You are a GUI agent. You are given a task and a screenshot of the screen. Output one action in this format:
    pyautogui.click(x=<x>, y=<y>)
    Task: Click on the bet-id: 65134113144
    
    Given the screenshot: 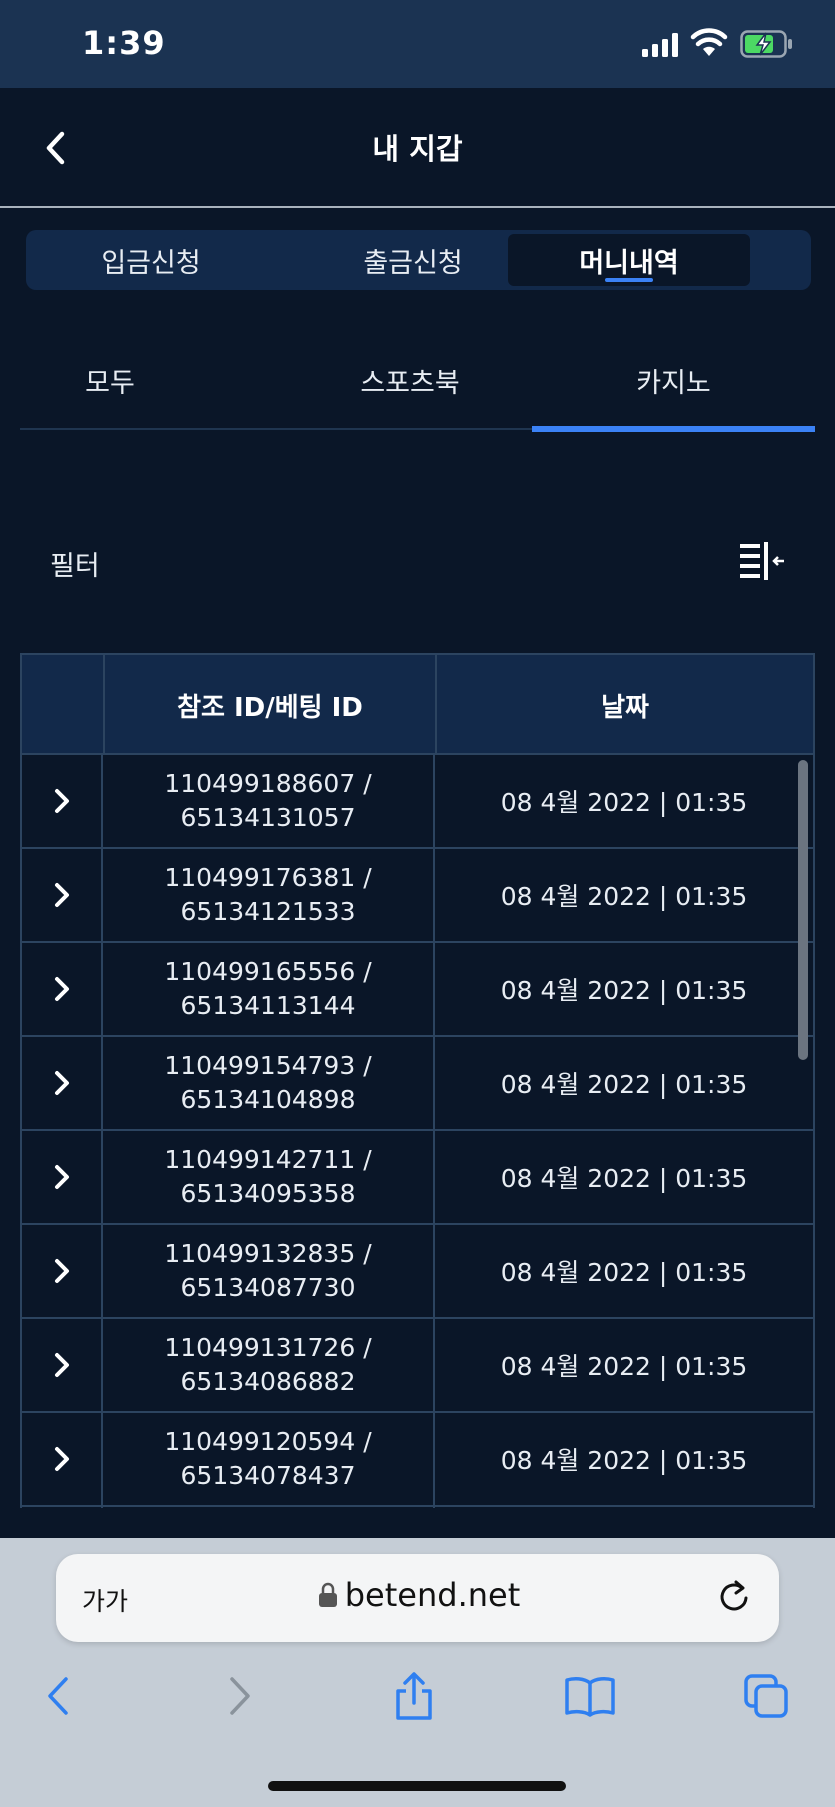 What is the action you would take?
    pyautogui.click(x=268, y=1005)
    